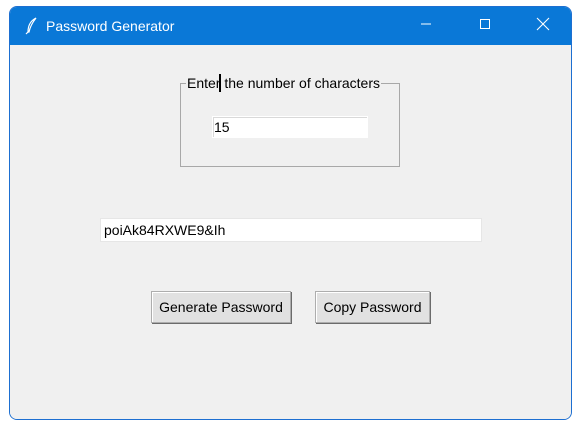 The height and width of the screenshot is (426, 580). I want to click on password-output-field, so click(291, 230).